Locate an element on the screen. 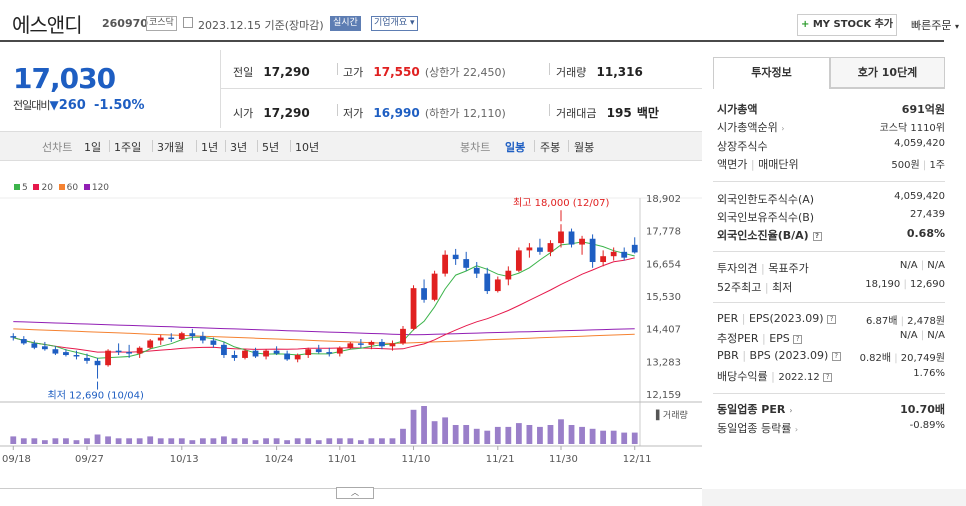 The height and width of the screenshot is (506, 966). my-stock-add-button: + MY STOCK 추가 is located at coordinates (847, 25).